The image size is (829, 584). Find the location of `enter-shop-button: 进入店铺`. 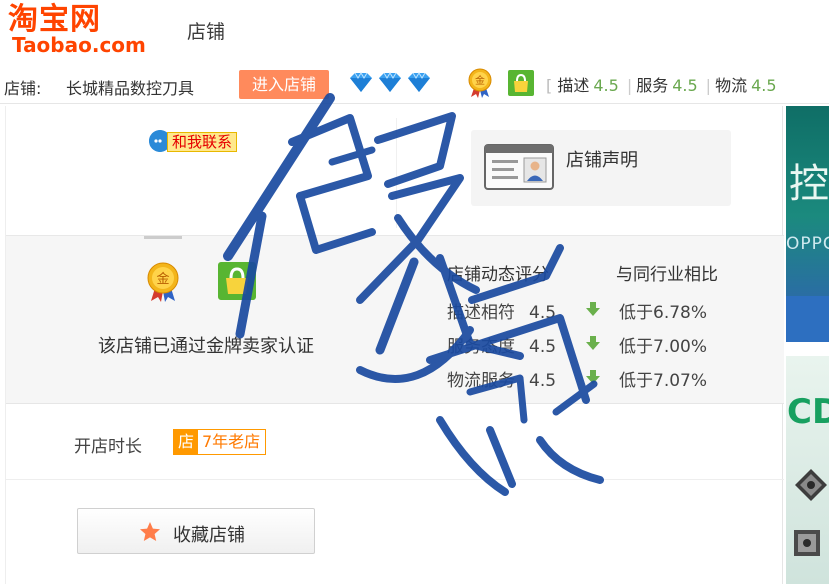

enter-shop-button: 进入店铺 is located at coordinates (284, 84).